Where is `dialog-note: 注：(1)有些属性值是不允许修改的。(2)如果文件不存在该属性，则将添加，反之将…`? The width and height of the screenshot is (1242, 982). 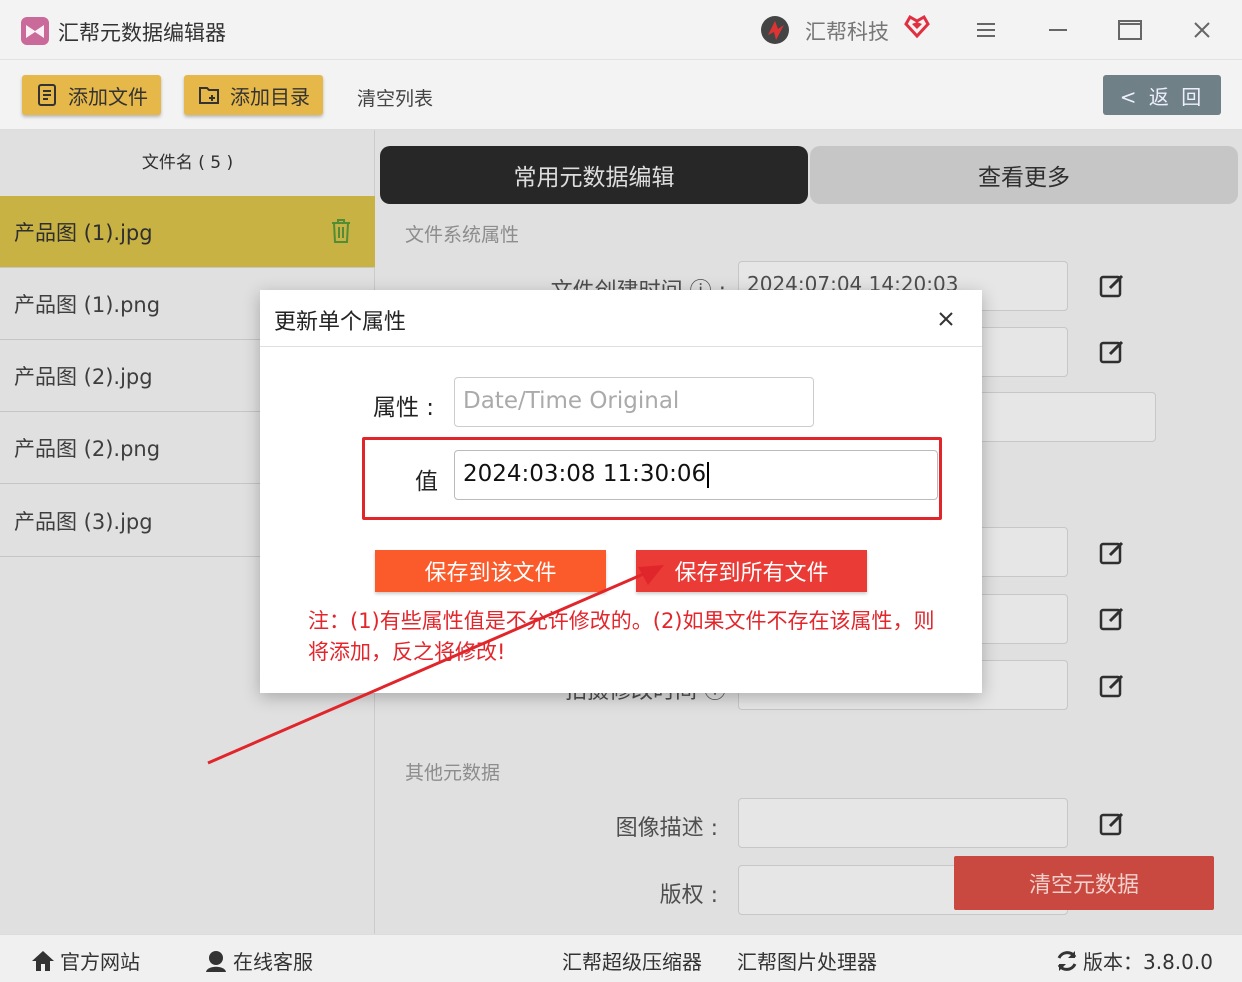
dialog-note: 注：(1)有些属性值是不允许修改的。(2)如果文件不存在该属性，则将添加，反之将… is located at coordinates (621, 636).